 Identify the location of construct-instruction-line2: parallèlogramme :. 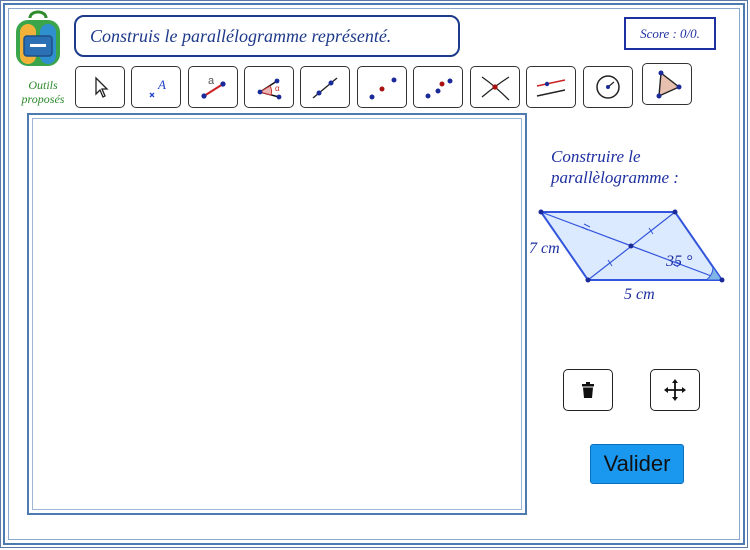
(615, 177).